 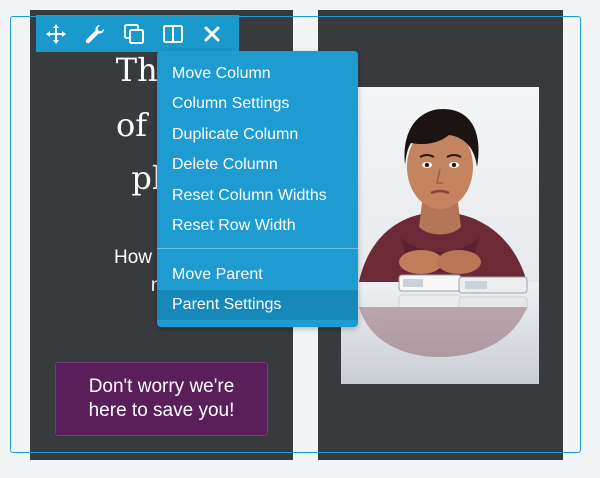 What do you see at coordinates (257, 305) in the screenshot?
I see `menu-item-parent-settings: Parent Settings` at bounding box center [257, 305].